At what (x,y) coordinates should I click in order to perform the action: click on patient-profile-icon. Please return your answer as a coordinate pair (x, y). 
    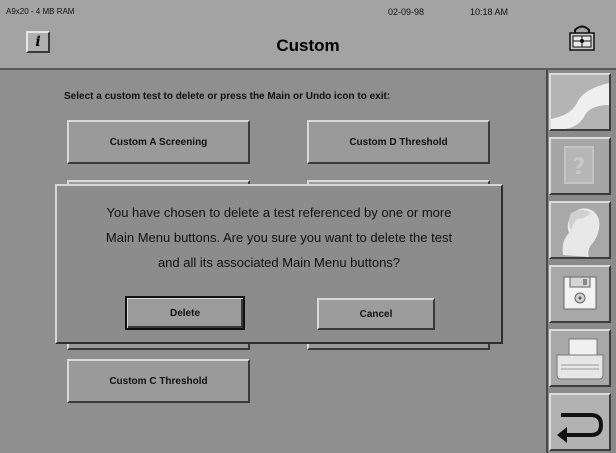
    Looking at the image, I should click on (580, 230).